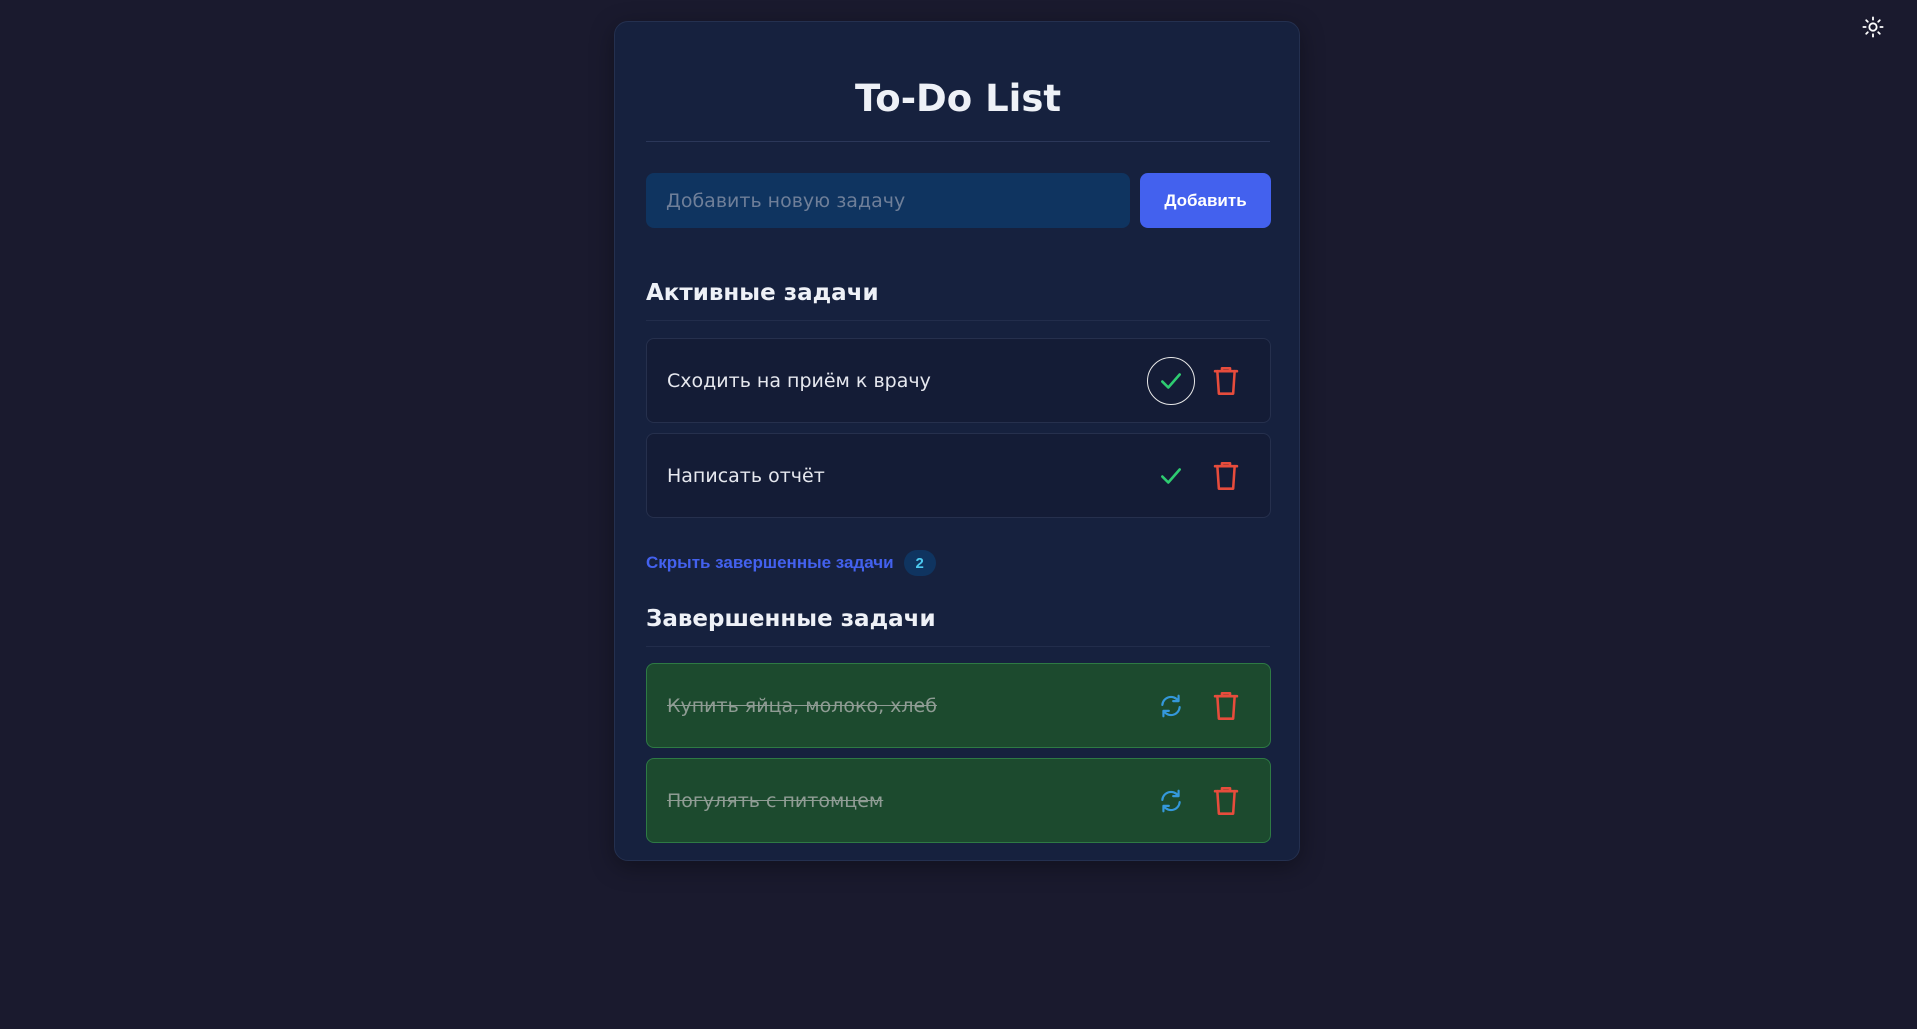 The width and height of the screenshot is (1917, 1029). Describe the element at coordinates (958, 800) in the screenshot. I see `completed-task-item: Погулять с питомцем` at that location.